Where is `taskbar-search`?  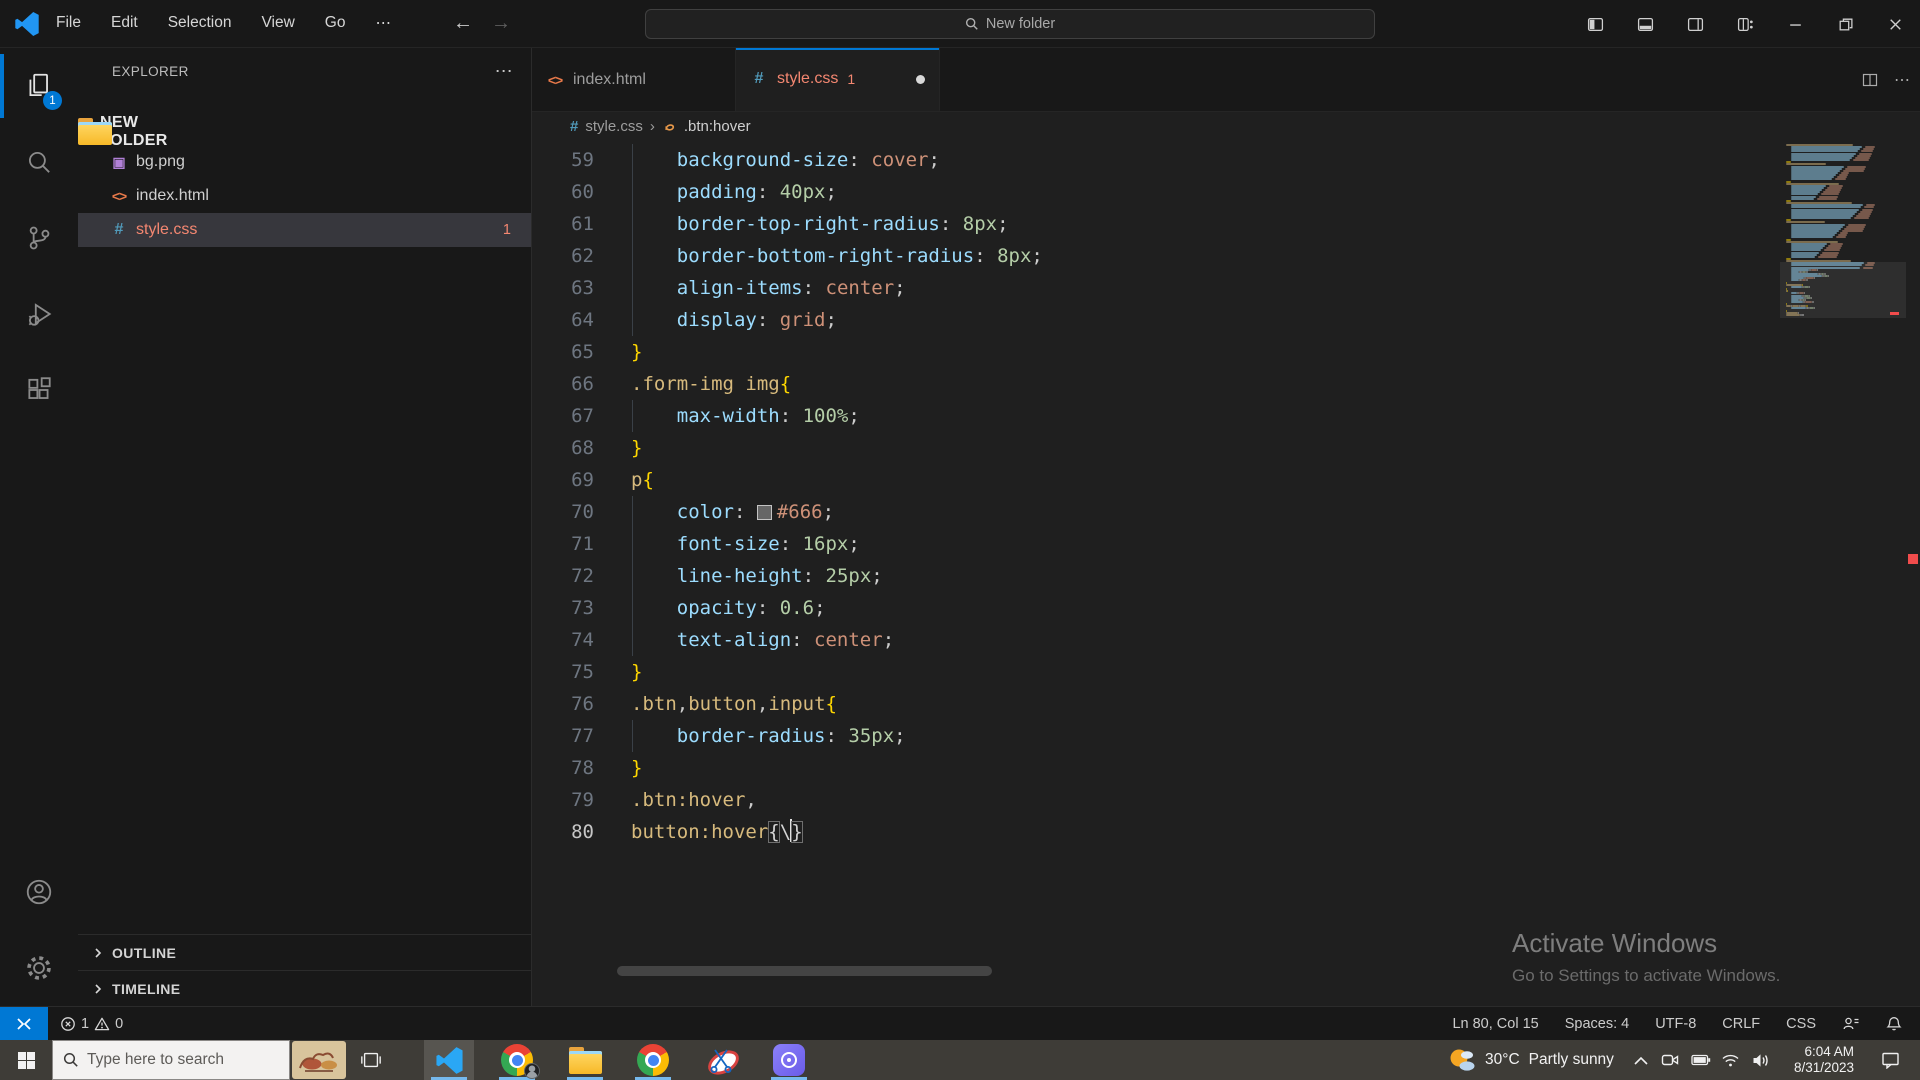
taskbar-search is located at coordinates (171, 1060).